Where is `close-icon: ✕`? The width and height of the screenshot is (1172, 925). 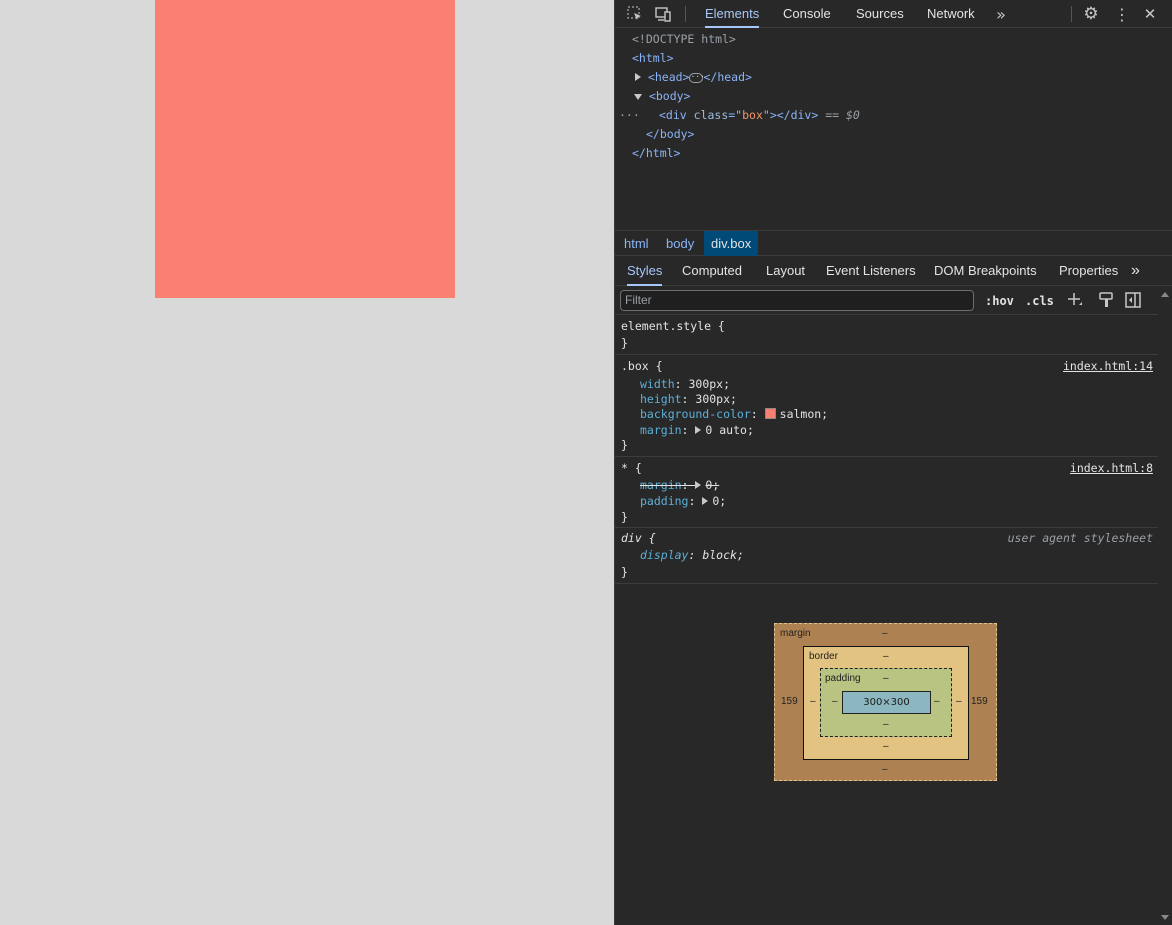 close-icon: ✕ is located at coordinates (1150, 14).